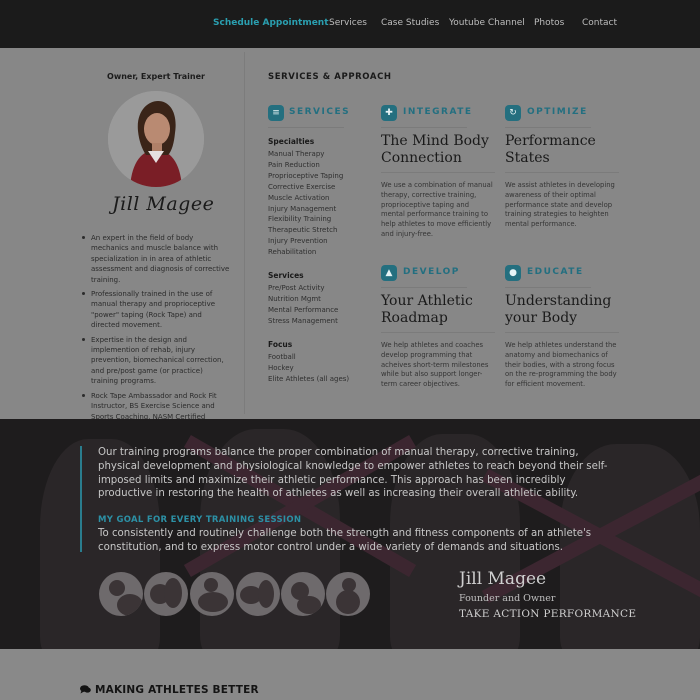  Describe the element at coordinates (280, 344) in the screenshot. I see `group-heading: Focus` at that location.